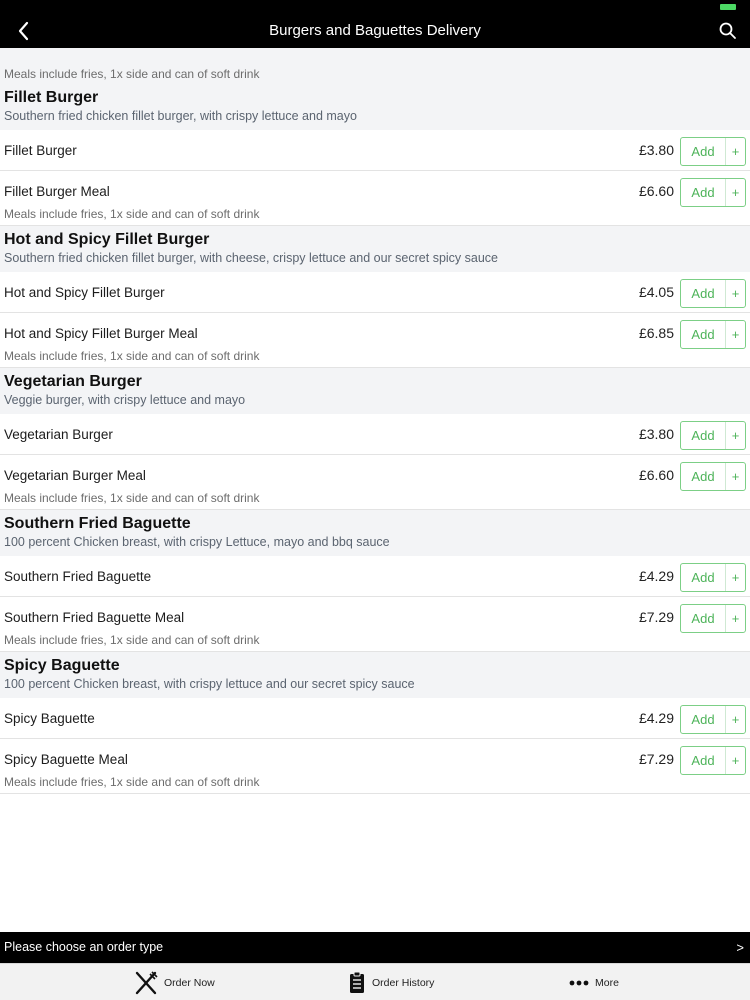 This screenshot has width=750, height=1000. What do you see at coordinates (58, 434) in the screenshot?
I see `item-name: Vegetarian Burger` at bounding box center [58, 434].